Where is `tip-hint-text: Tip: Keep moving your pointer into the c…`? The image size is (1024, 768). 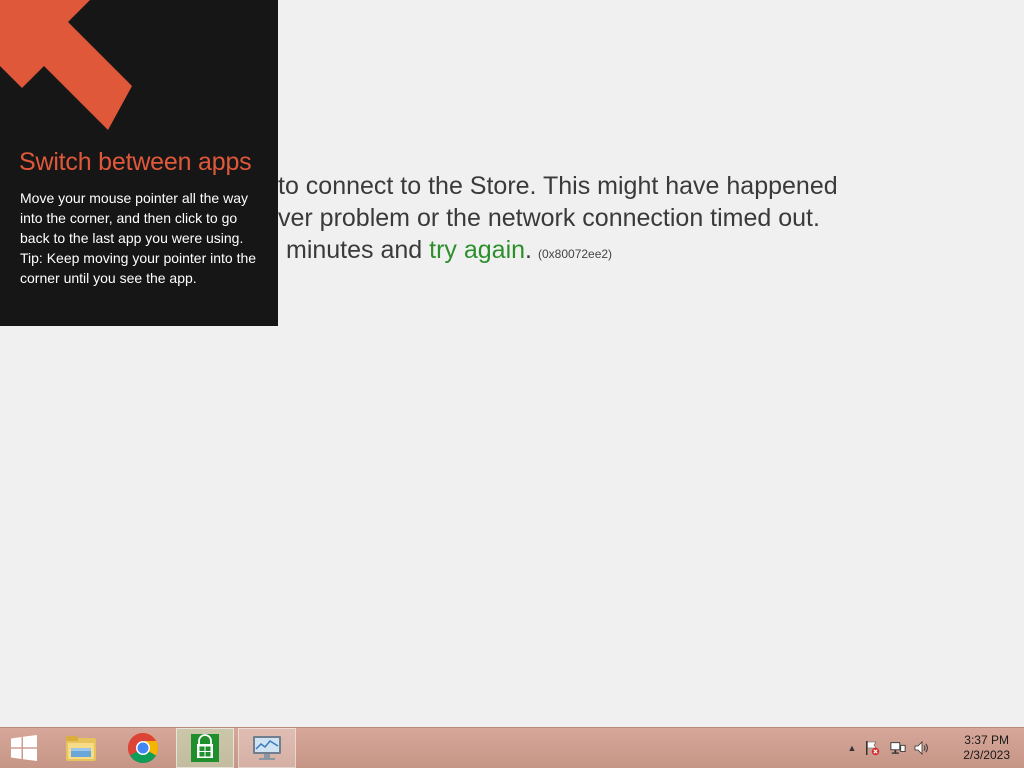
tip-hint-text: Tip: Keep moving your pointer into the c… is located at coordinates (138, 268).